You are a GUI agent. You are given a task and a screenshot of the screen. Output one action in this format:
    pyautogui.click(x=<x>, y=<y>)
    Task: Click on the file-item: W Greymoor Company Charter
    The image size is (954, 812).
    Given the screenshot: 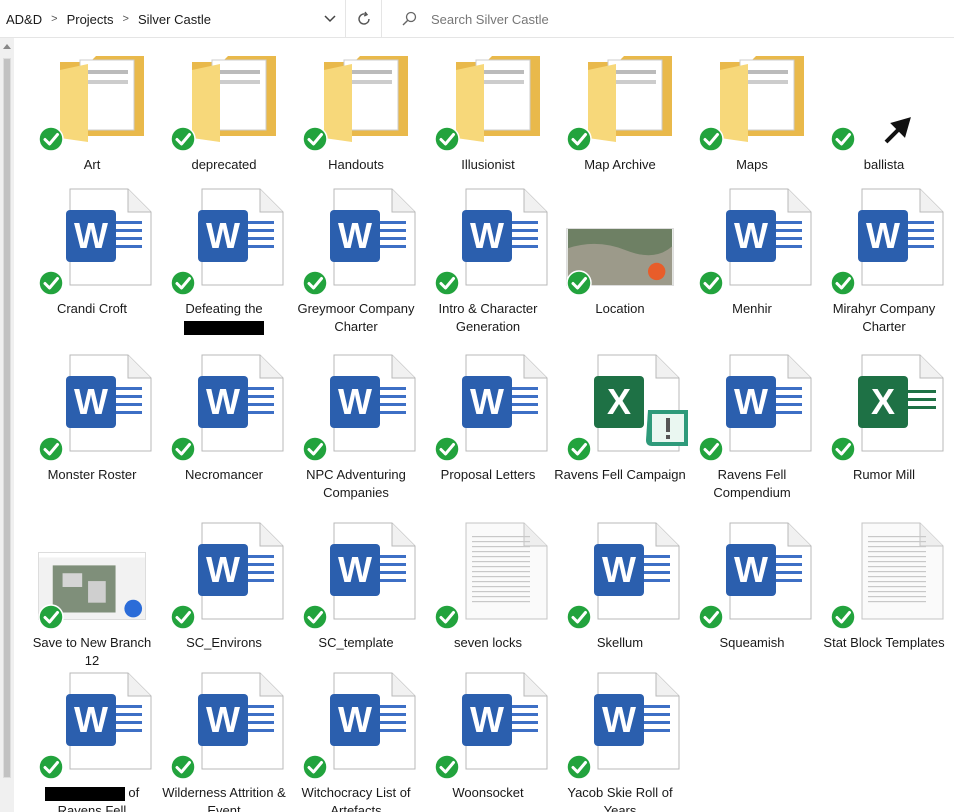 What is the action you would take?
    pyautogui.click(x=356, y=272)
    